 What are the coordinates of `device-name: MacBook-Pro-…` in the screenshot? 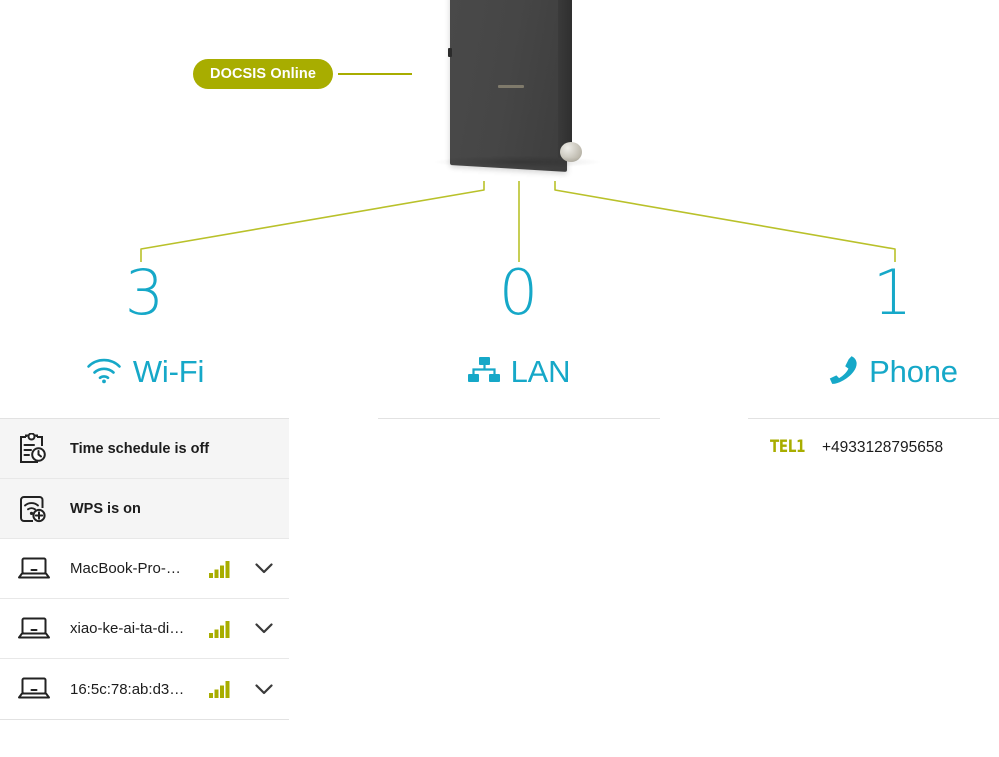 It's located at (125, 568).